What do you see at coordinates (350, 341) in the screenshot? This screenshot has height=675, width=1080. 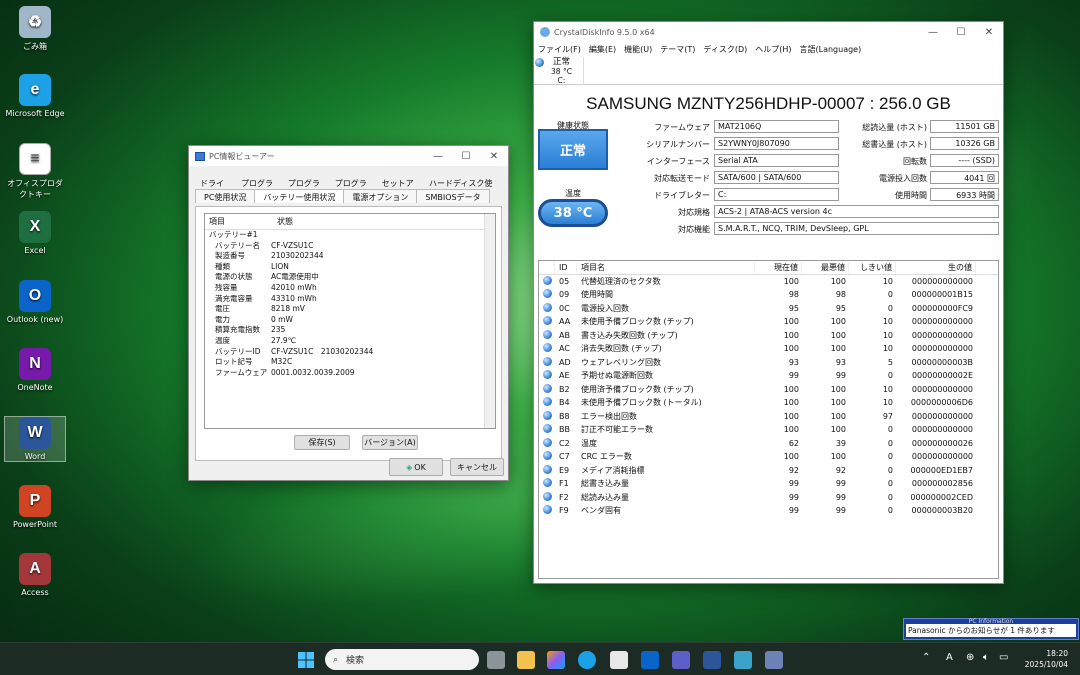 I see `list-item: 温度 27.9℃` at bounding box center [350, 341].